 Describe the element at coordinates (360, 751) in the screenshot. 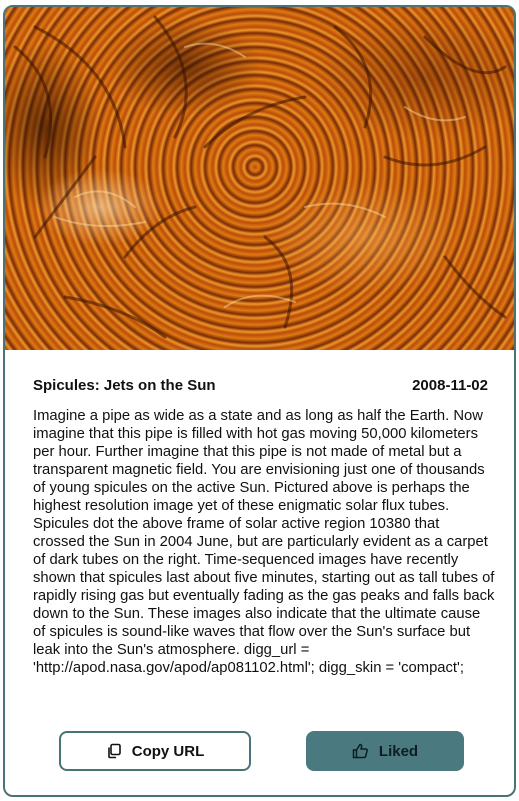

I see `thumbs-up-icon` at that location.